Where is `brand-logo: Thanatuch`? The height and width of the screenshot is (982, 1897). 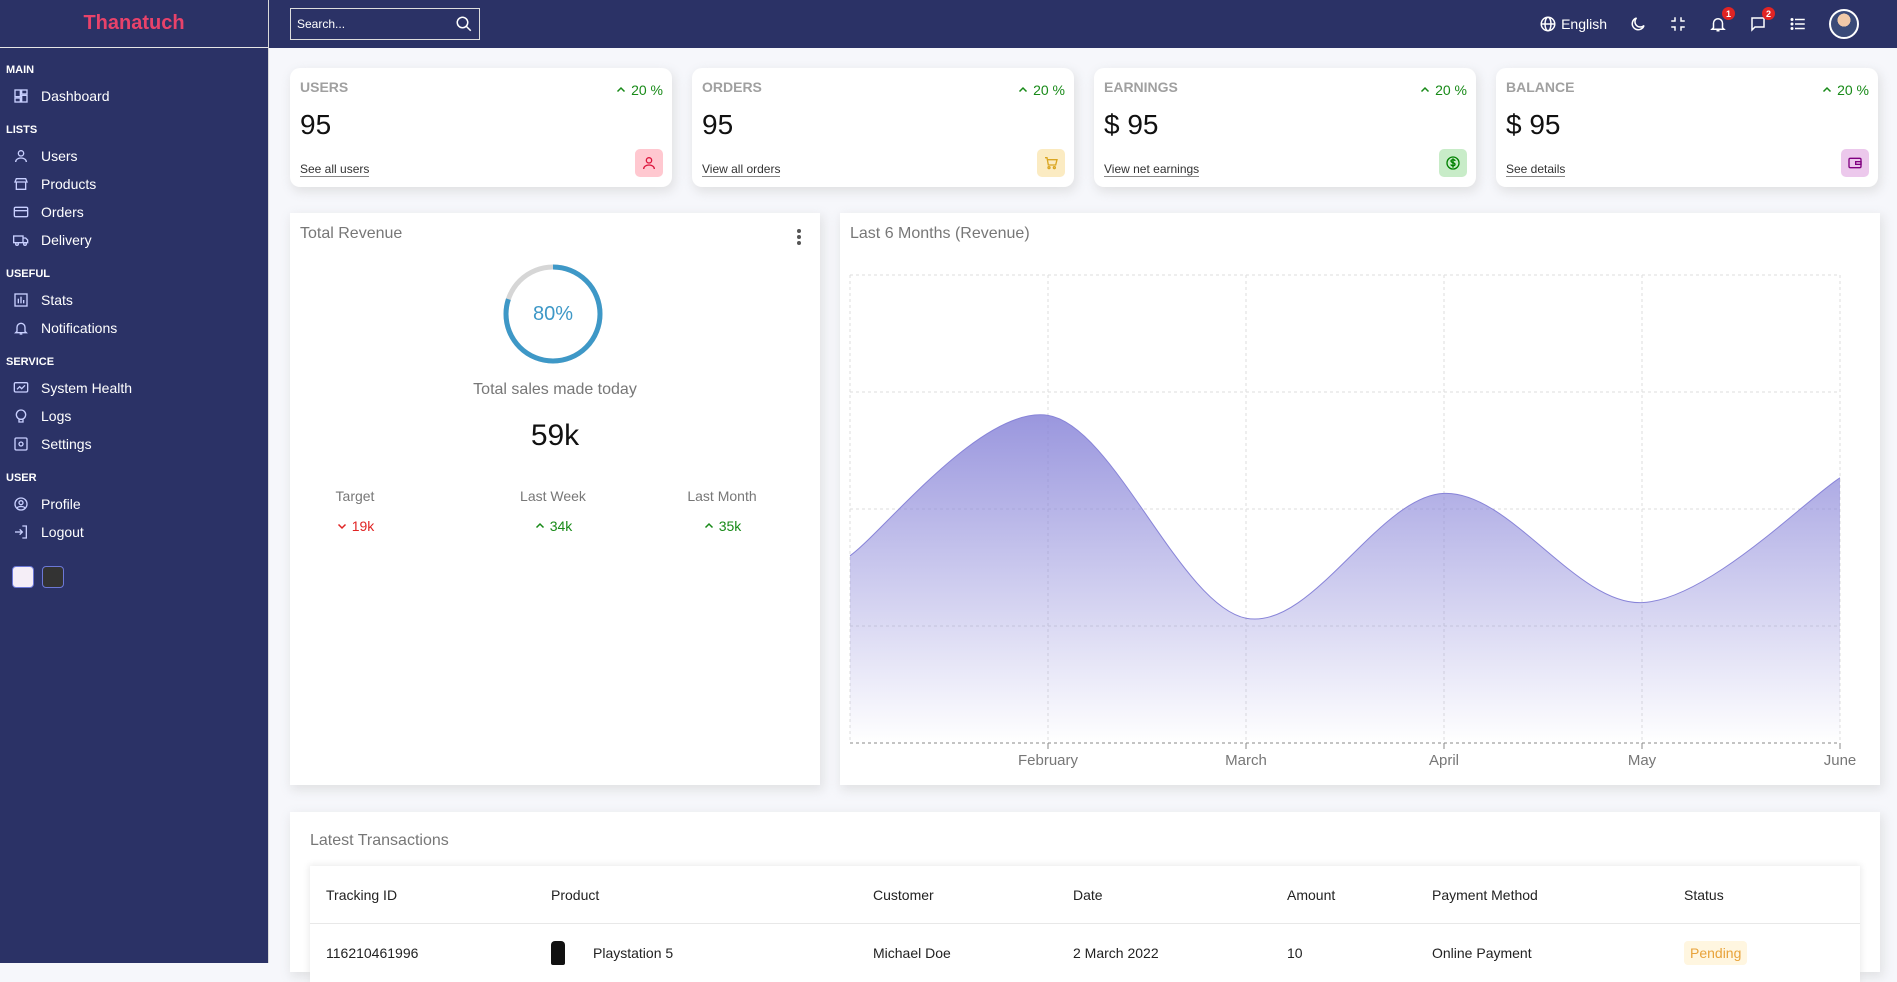 brand-logo: Thanatuch is located at coordinates (134, 24).